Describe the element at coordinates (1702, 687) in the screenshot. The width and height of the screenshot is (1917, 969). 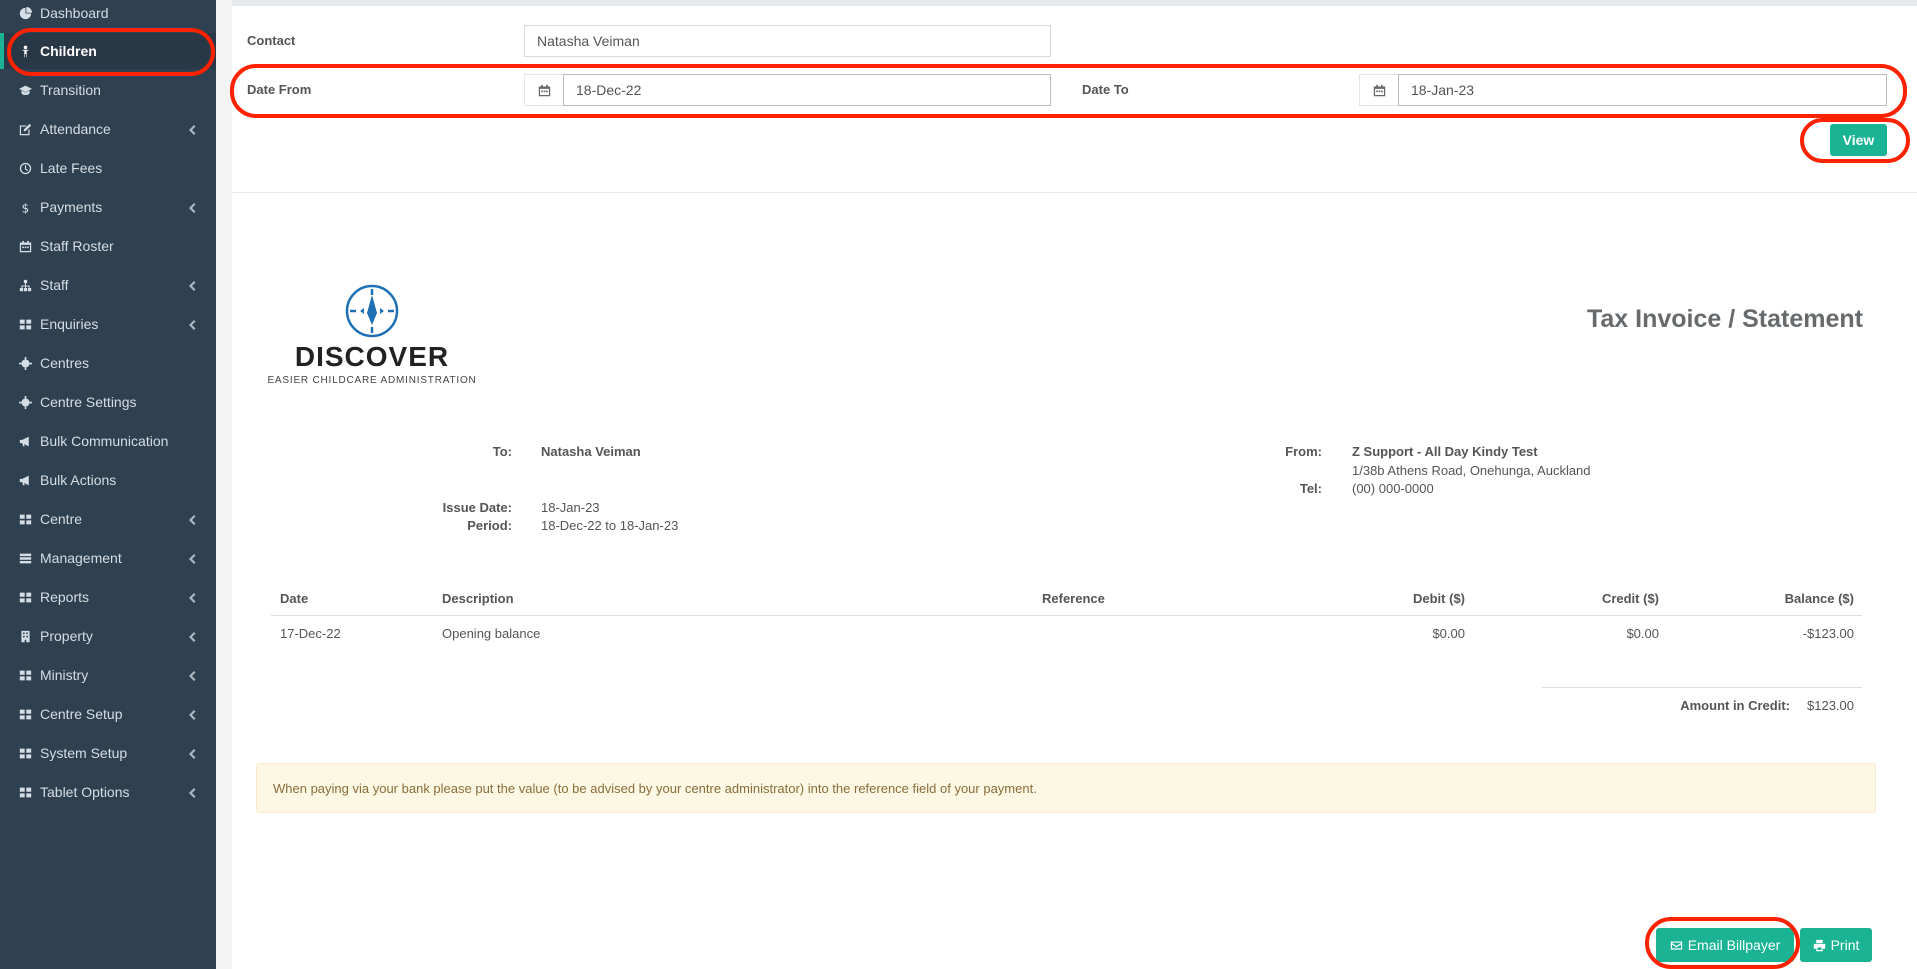
I see `summary-divider` at that location.